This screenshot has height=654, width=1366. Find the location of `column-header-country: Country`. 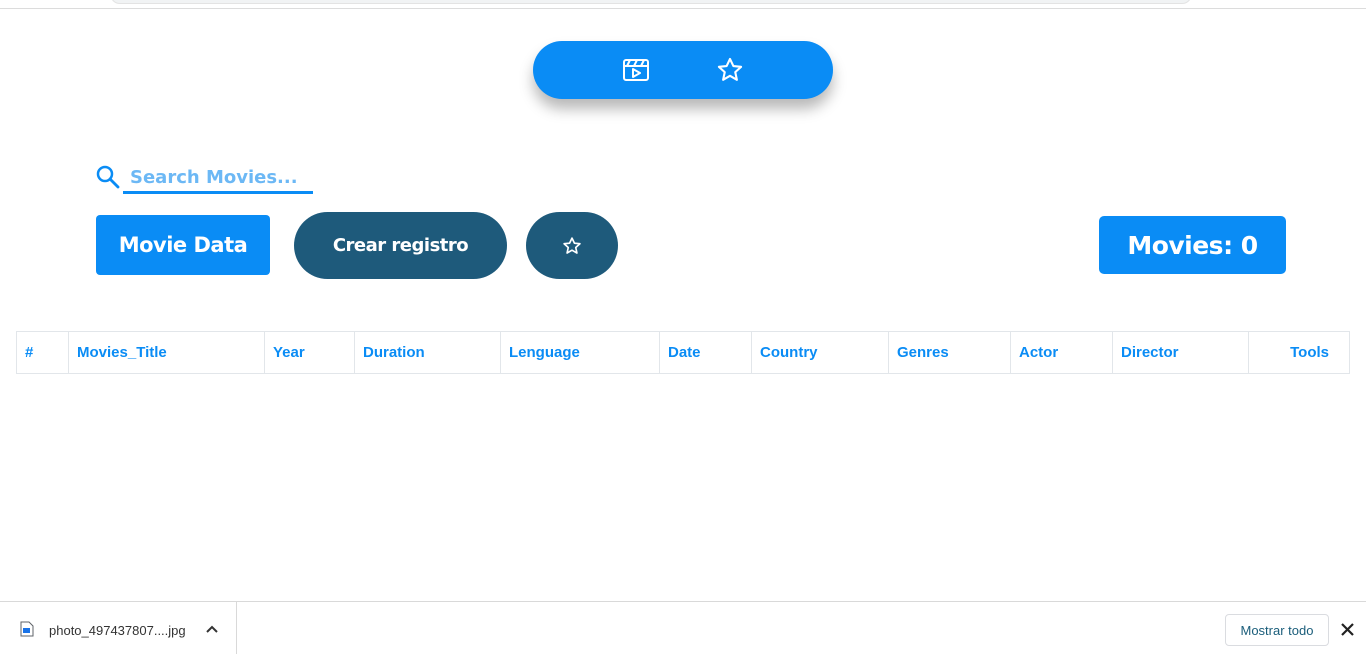

column-header-country: Country is located at coordinates (820, 352).